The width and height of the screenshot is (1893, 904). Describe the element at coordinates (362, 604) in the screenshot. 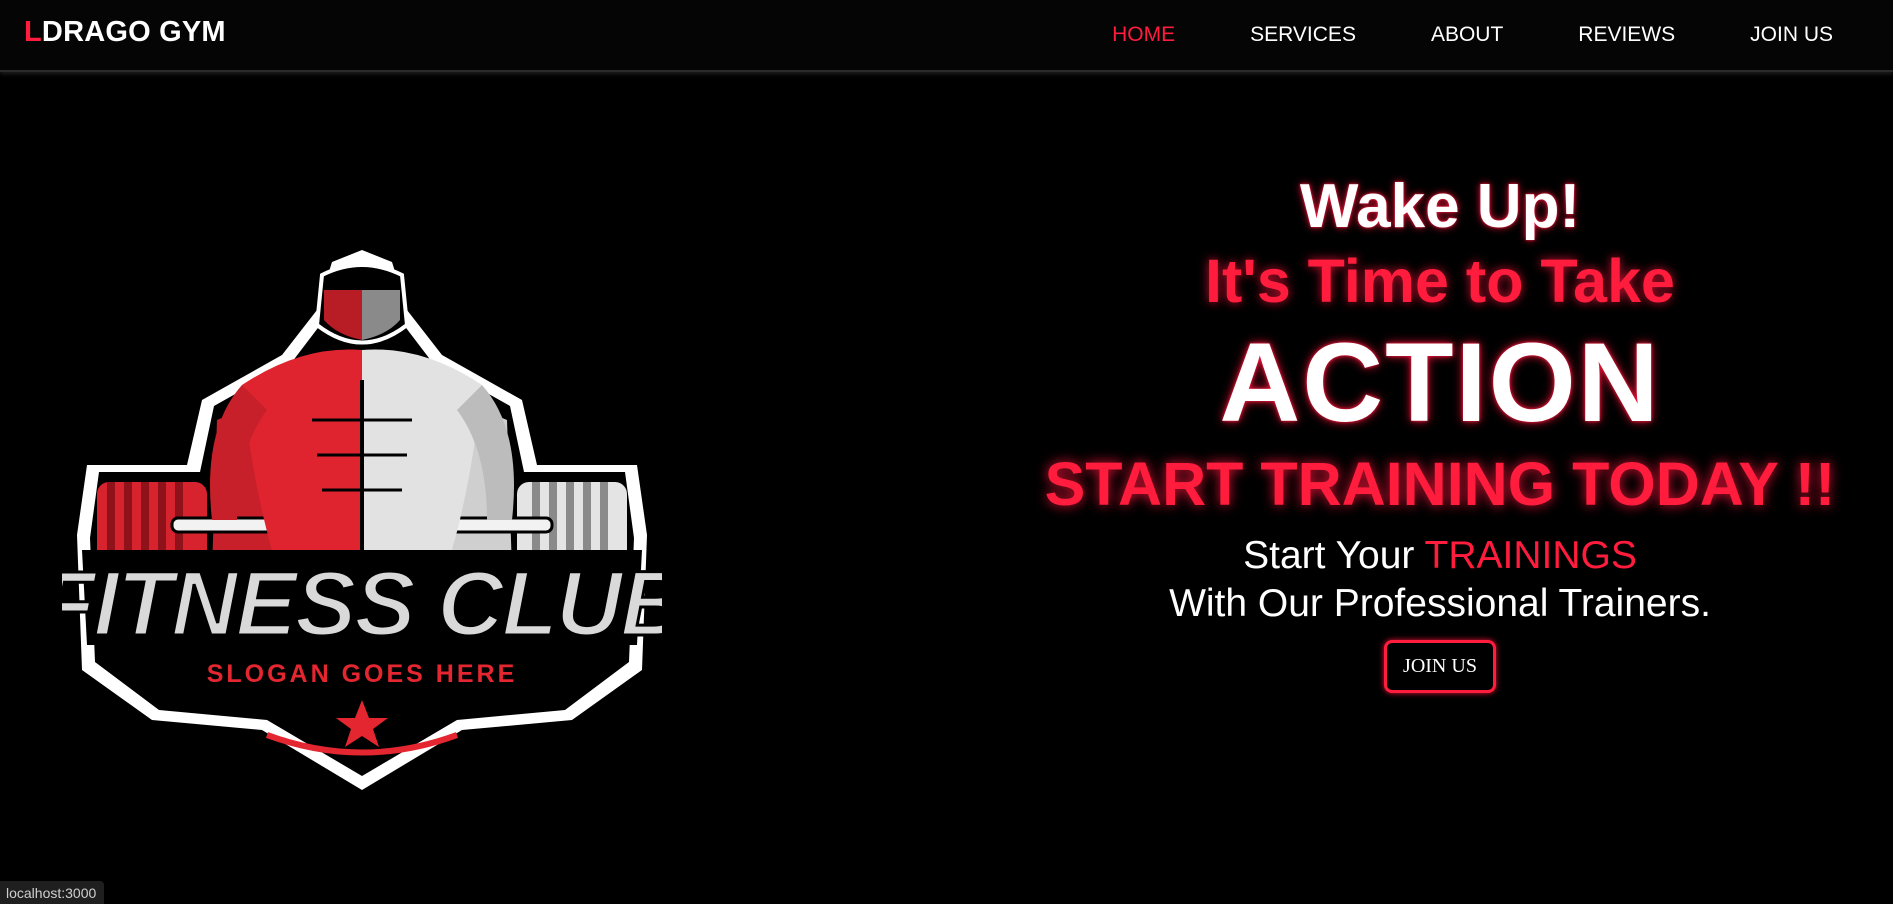

I see `logo-title: FITNESS CLUB` at that location.